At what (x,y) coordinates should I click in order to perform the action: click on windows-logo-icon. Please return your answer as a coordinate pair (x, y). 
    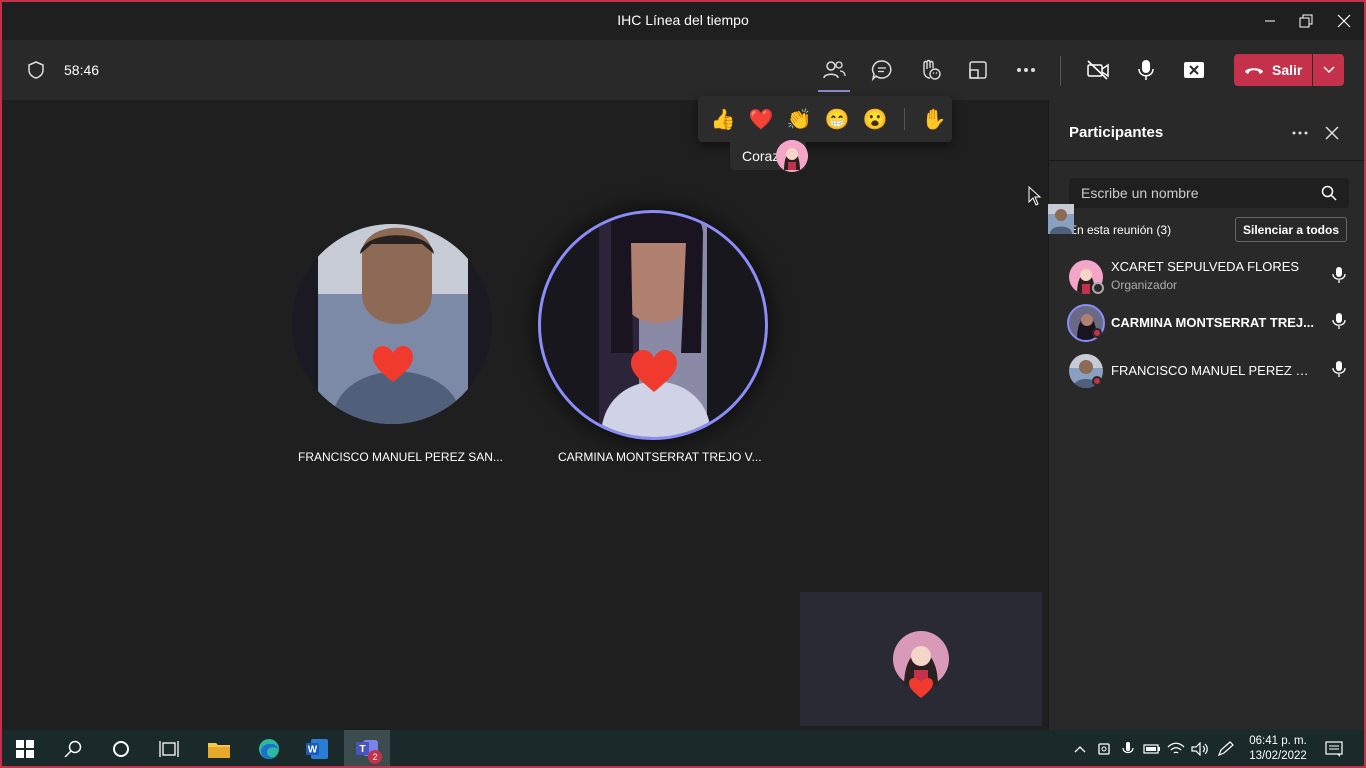
    Looking at the image, I should click on (25, 749).